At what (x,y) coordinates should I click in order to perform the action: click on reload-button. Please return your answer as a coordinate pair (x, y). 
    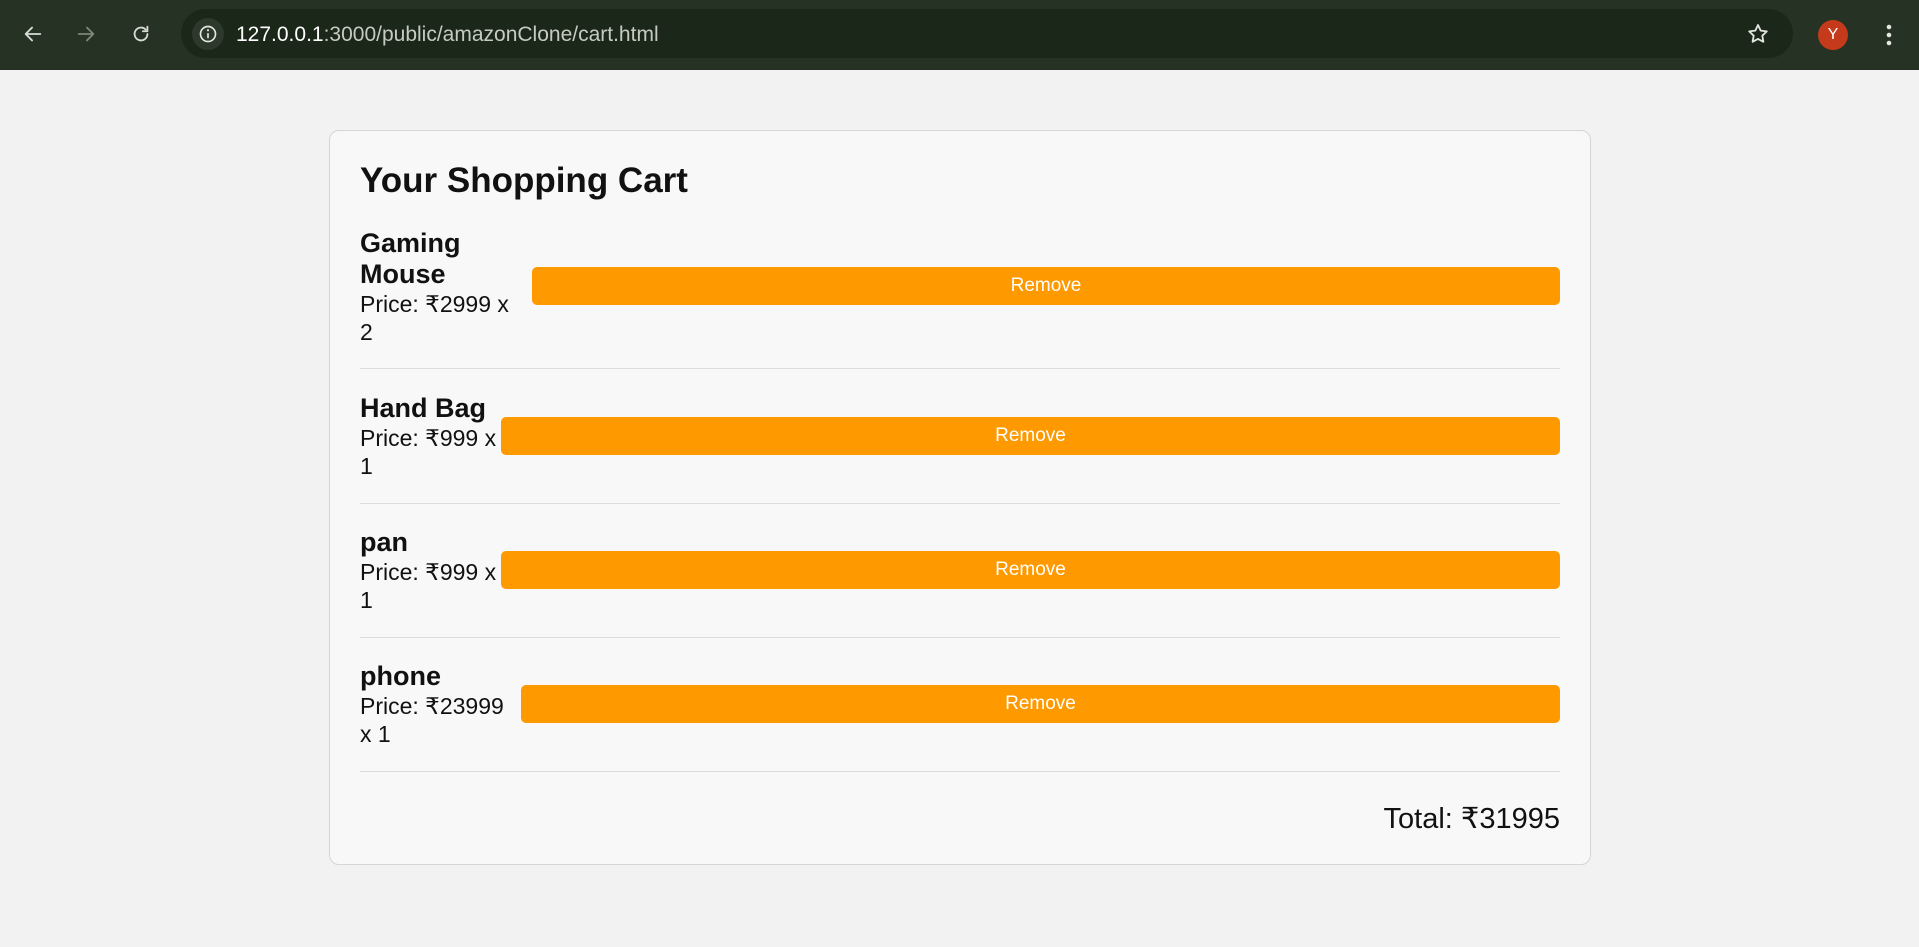
    Looking at the image, I should click on (141, 34).